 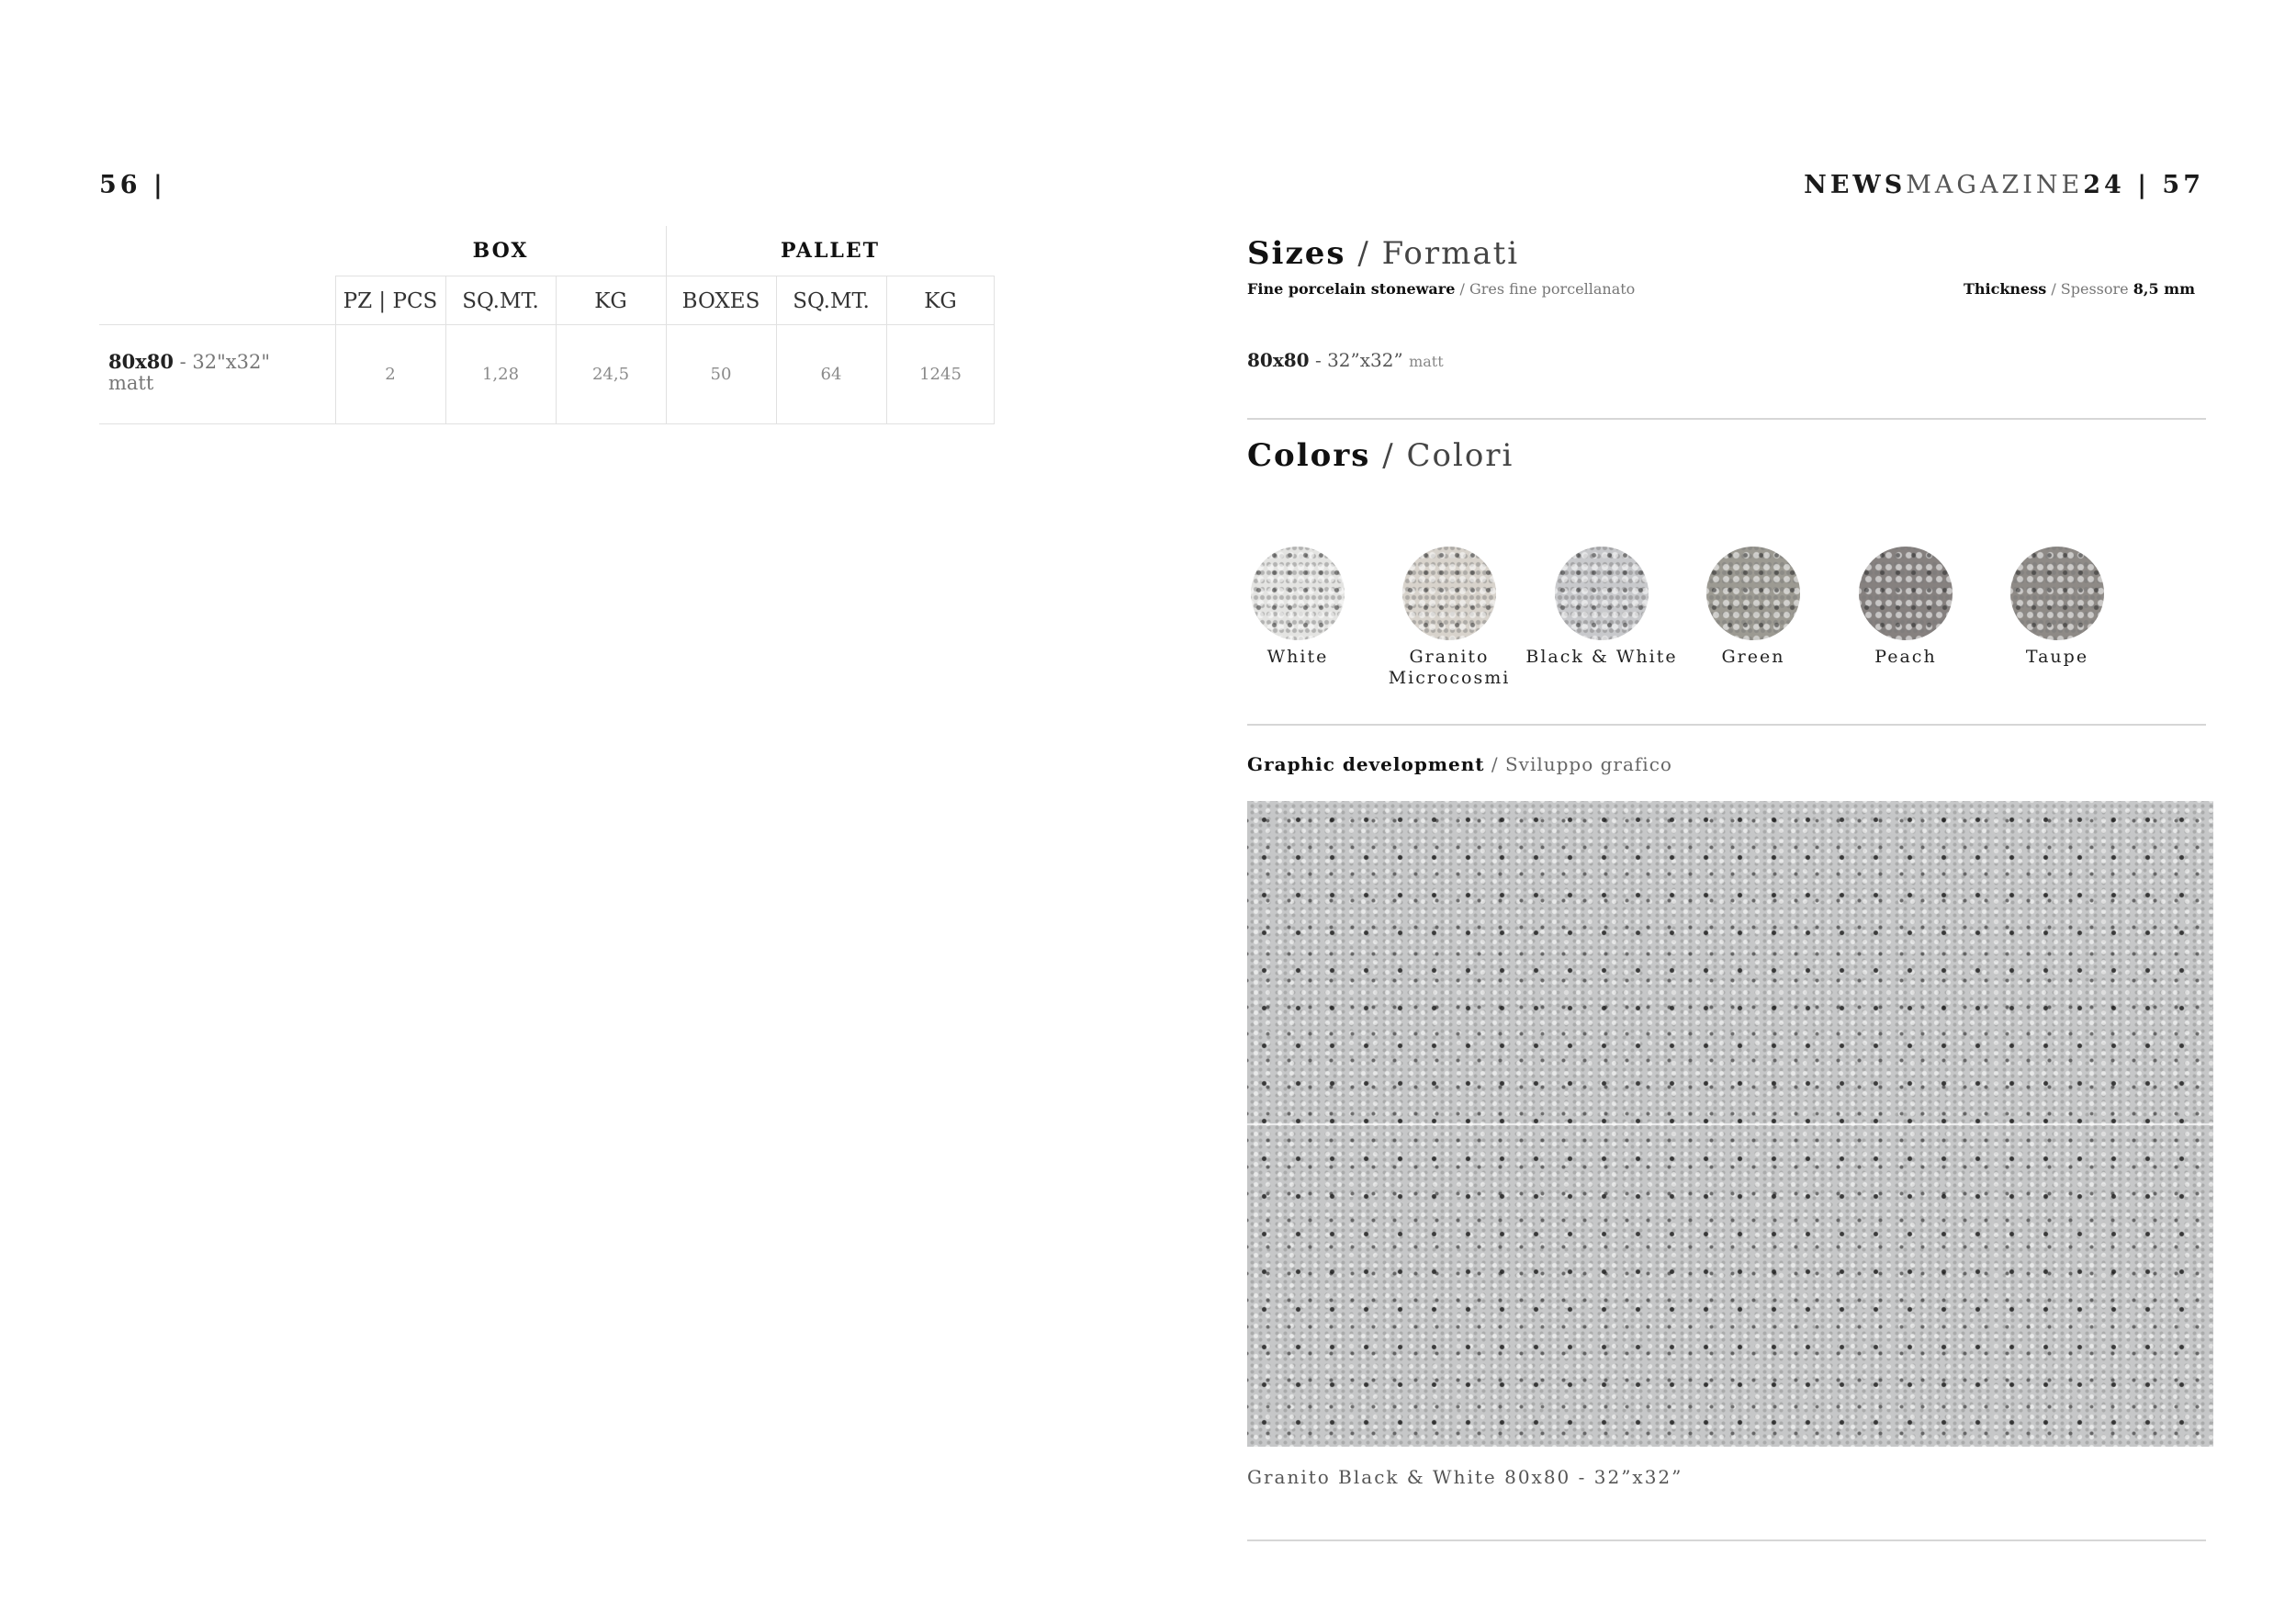 What do you see at coordinates (1730, 1124) in the screenshot?
I see `tile-seam` at bounding box center [1730, 1124].